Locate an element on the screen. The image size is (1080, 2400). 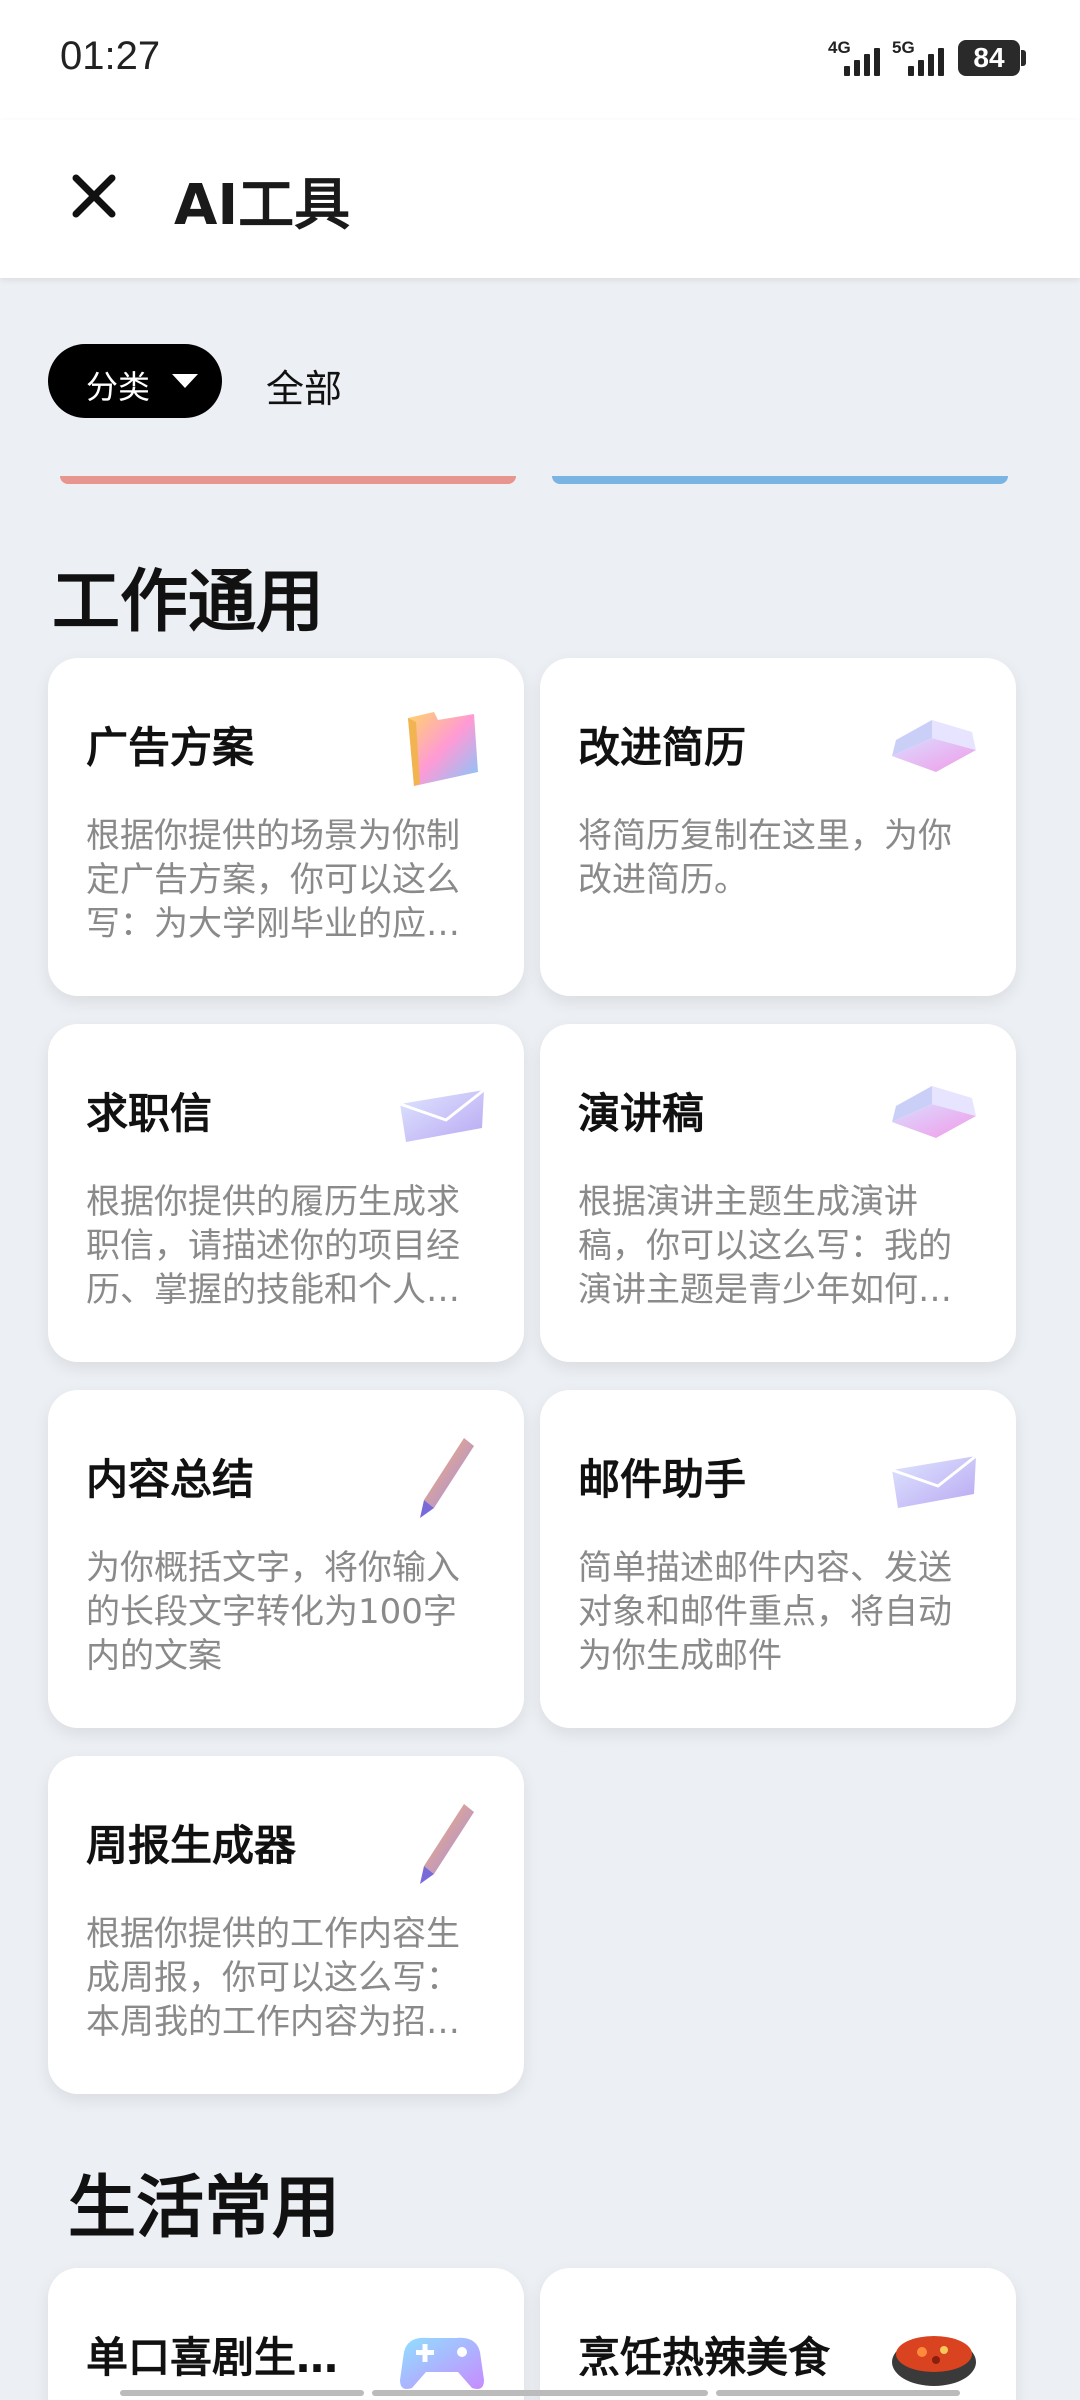
card-title: 内容总结 is located at coordinates (170, 1479).